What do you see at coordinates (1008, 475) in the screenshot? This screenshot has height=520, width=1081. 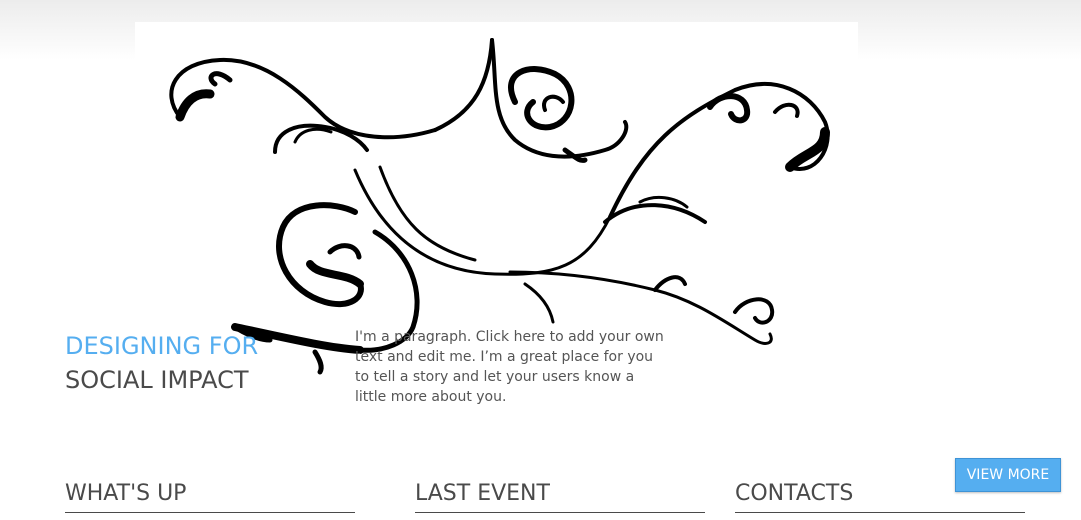 I see `view-more-button: VIEW MORE` at bounding box center [1008, 475].